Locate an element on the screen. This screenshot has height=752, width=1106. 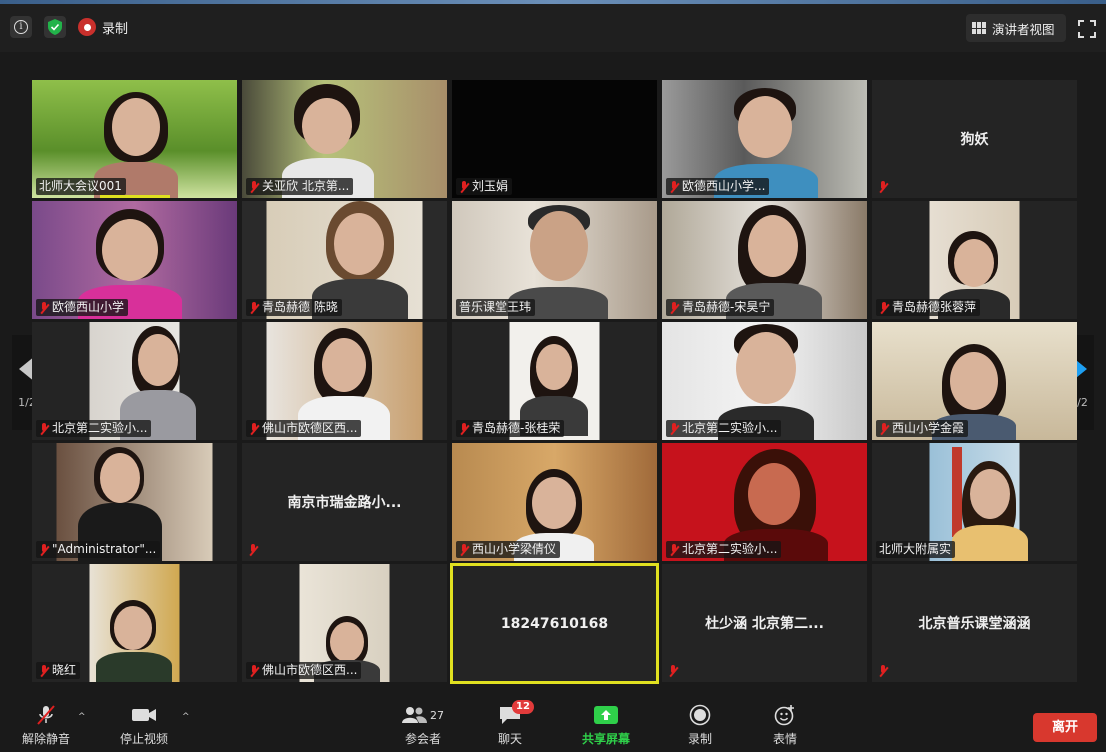
window-top-strip is located at coordinates (553, 2).